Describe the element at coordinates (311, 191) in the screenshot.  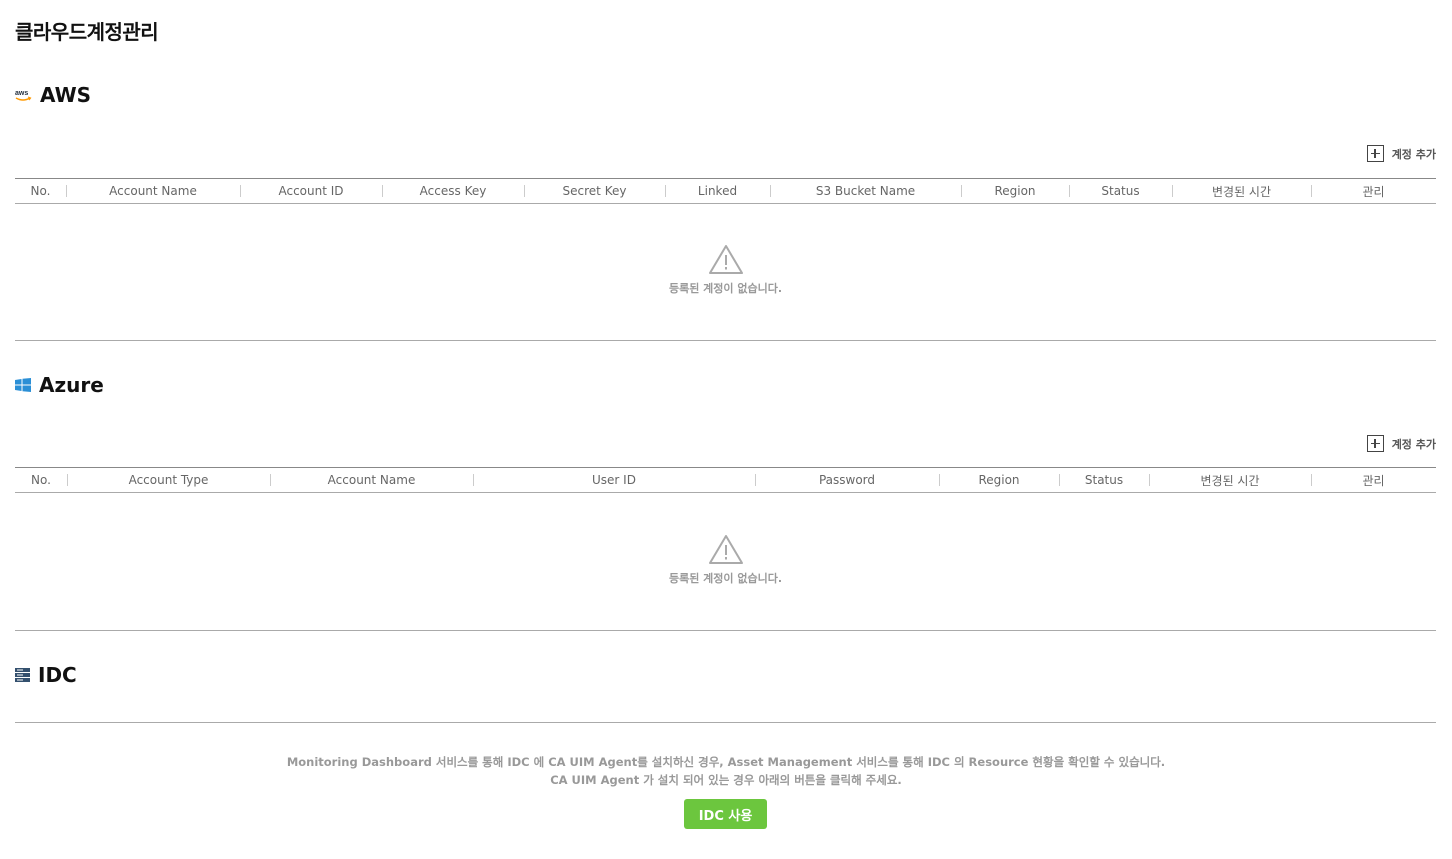
I see `aws-col-account-id: Account ID` at that location.